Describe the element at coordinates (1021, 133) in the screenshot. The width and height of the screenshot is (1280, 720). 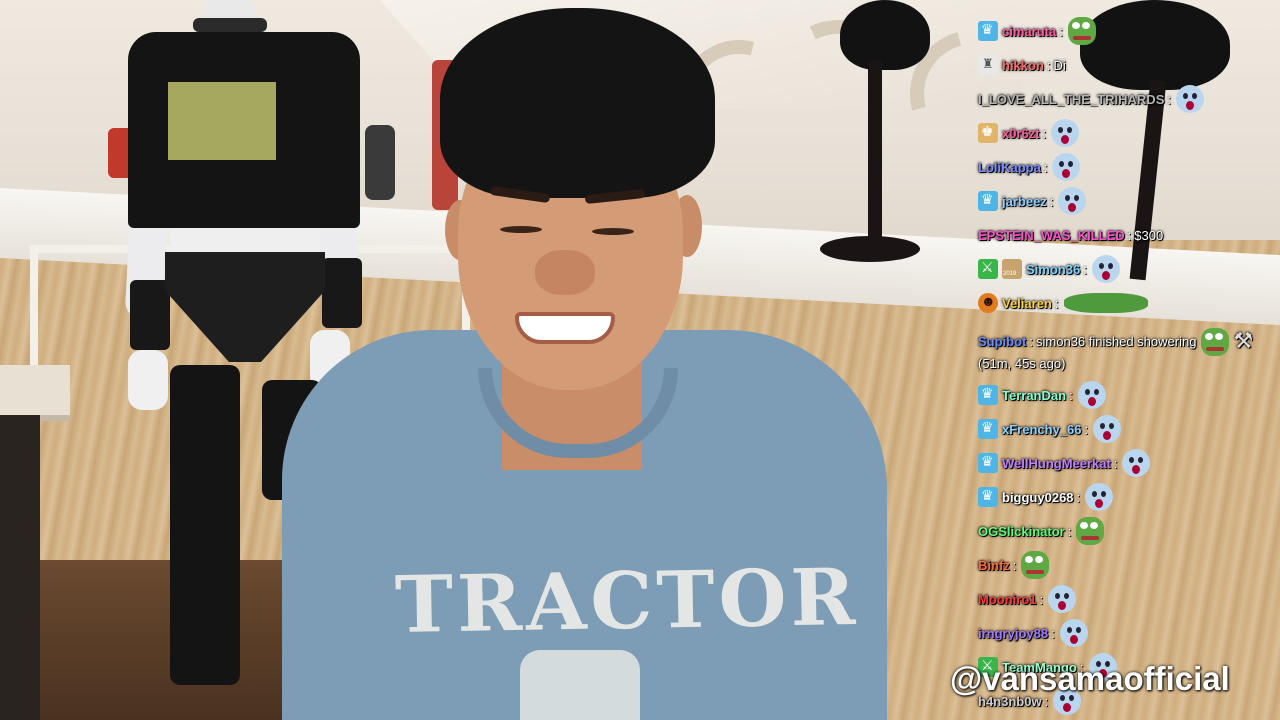
I see `chat-username: x0r6zt` at that location.